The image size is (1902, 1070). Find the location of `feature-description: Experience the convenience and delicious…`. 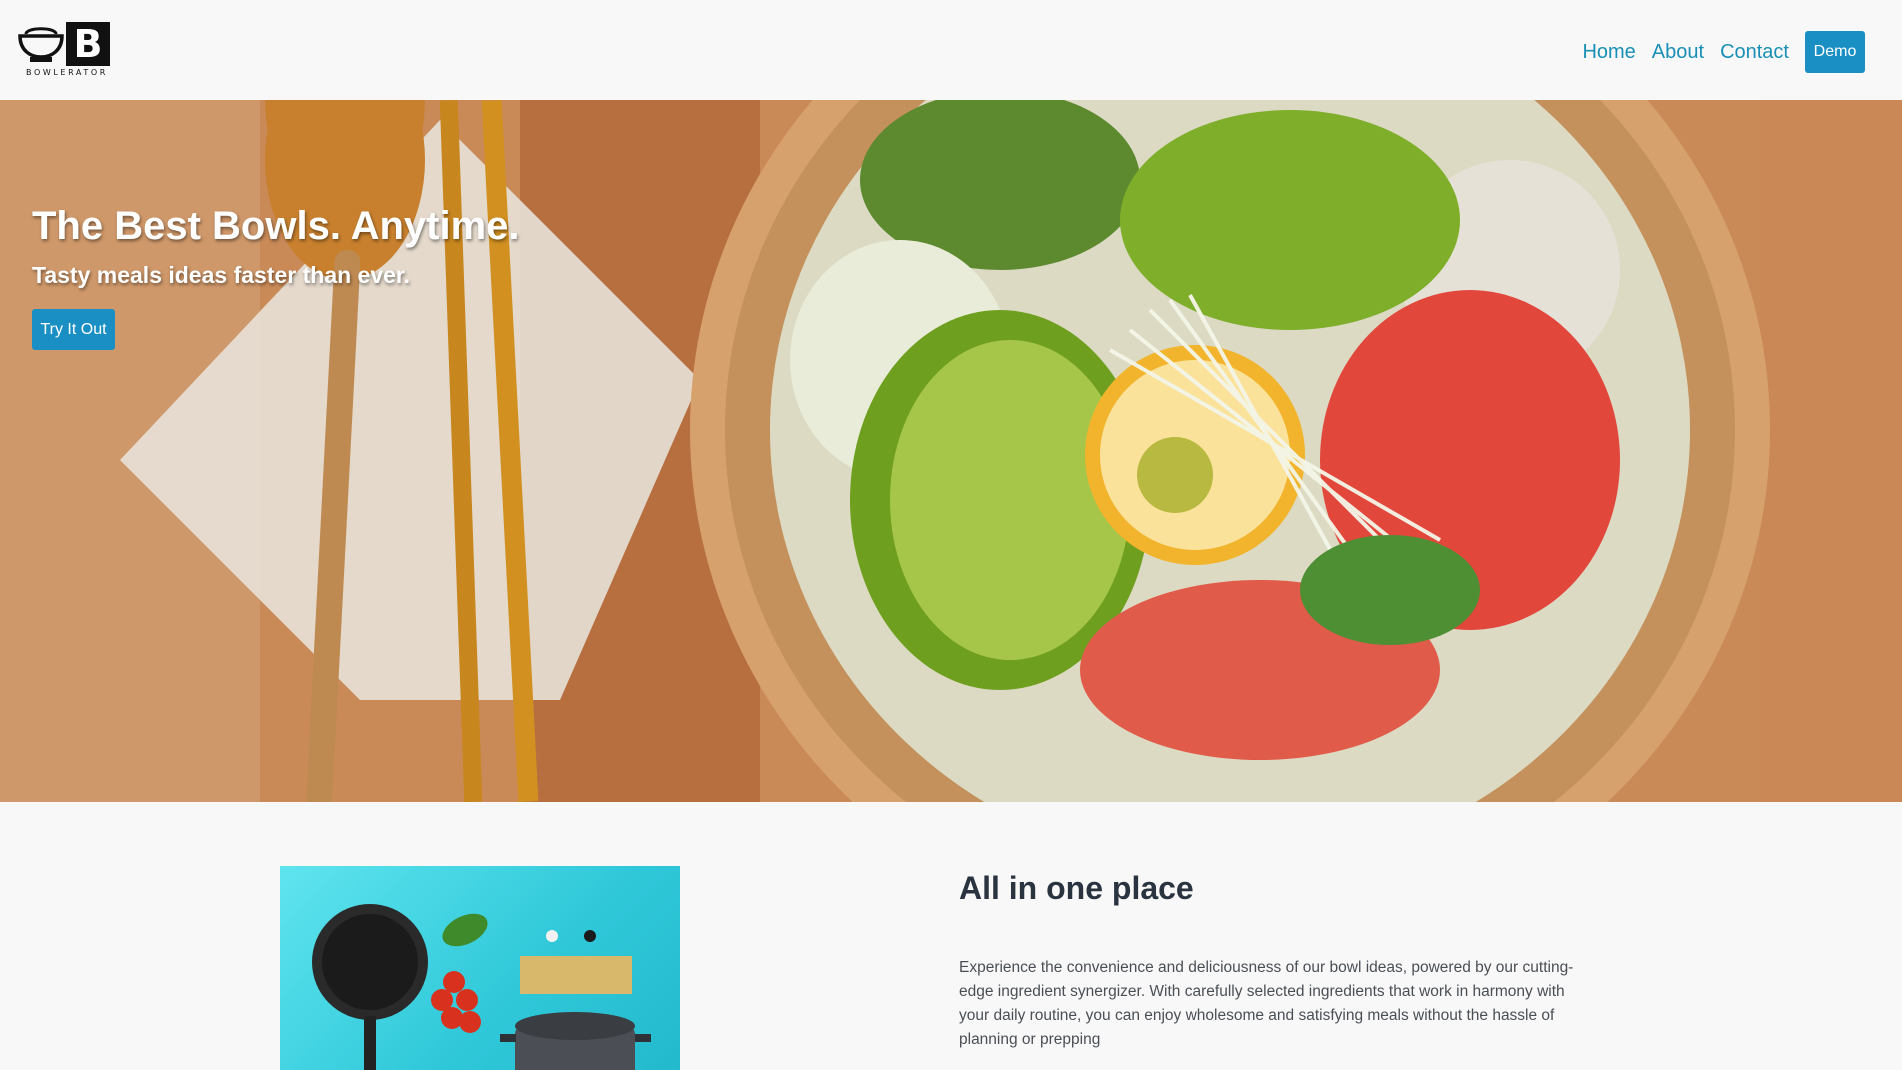

feature-description: Experience the convenience and delicious… is located at coordinates (1266, 1003).